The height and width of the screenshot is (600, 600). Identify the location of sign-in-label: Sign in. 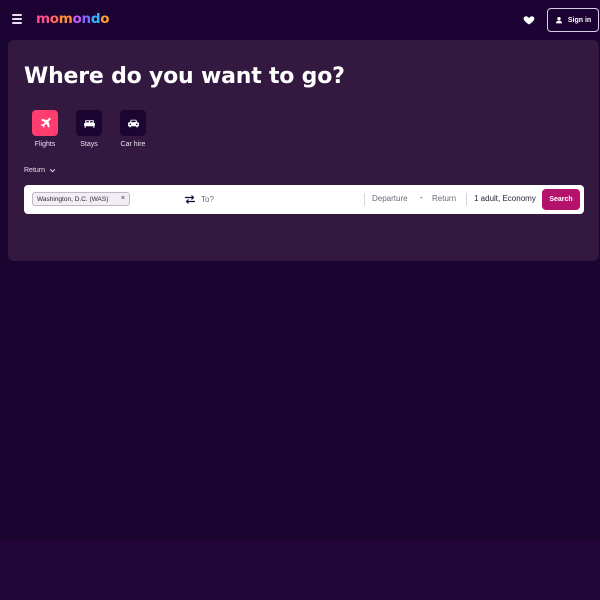
(579, 20).